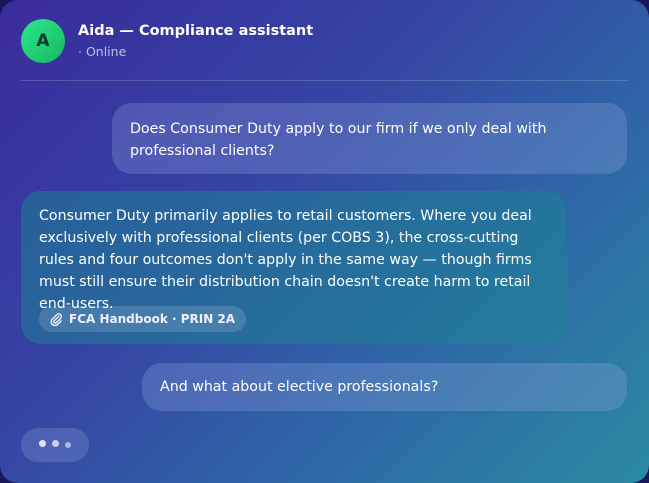 This screenshot has width=649, height=483. I want to click on typing-indicator, so click(55, 445).